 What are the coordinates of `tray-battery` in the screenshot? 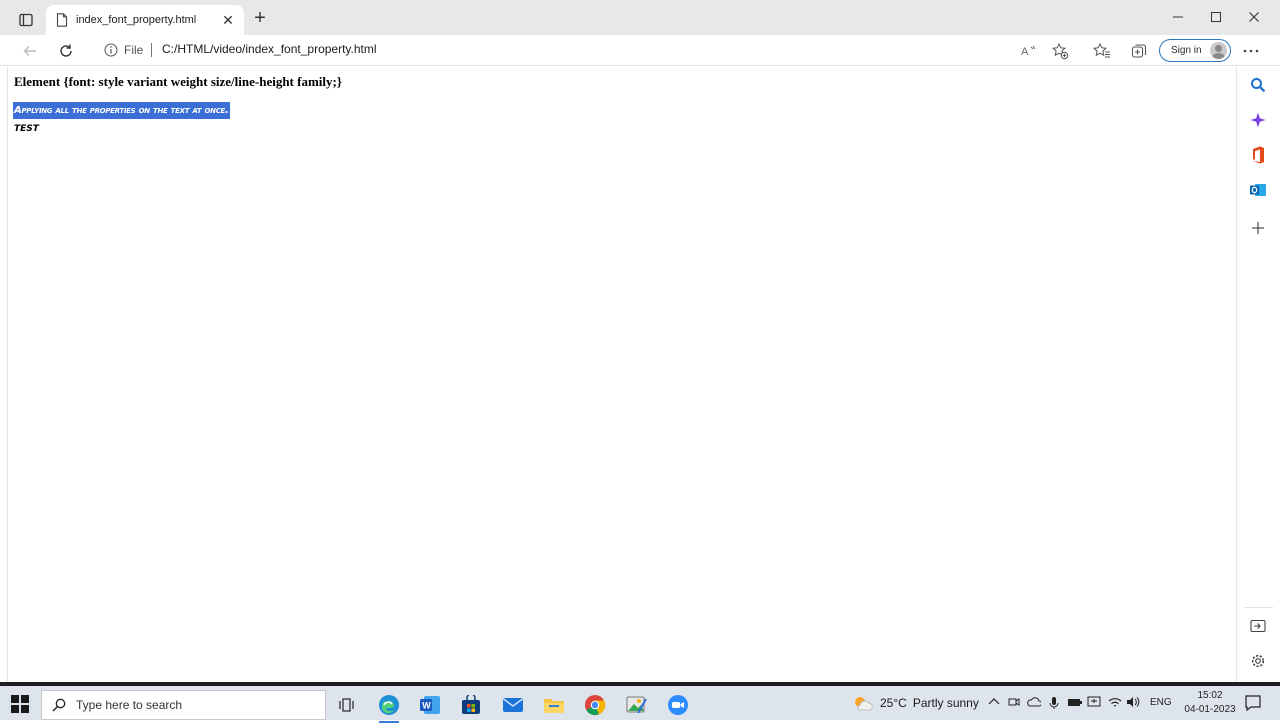 It's located at (1075, 703).